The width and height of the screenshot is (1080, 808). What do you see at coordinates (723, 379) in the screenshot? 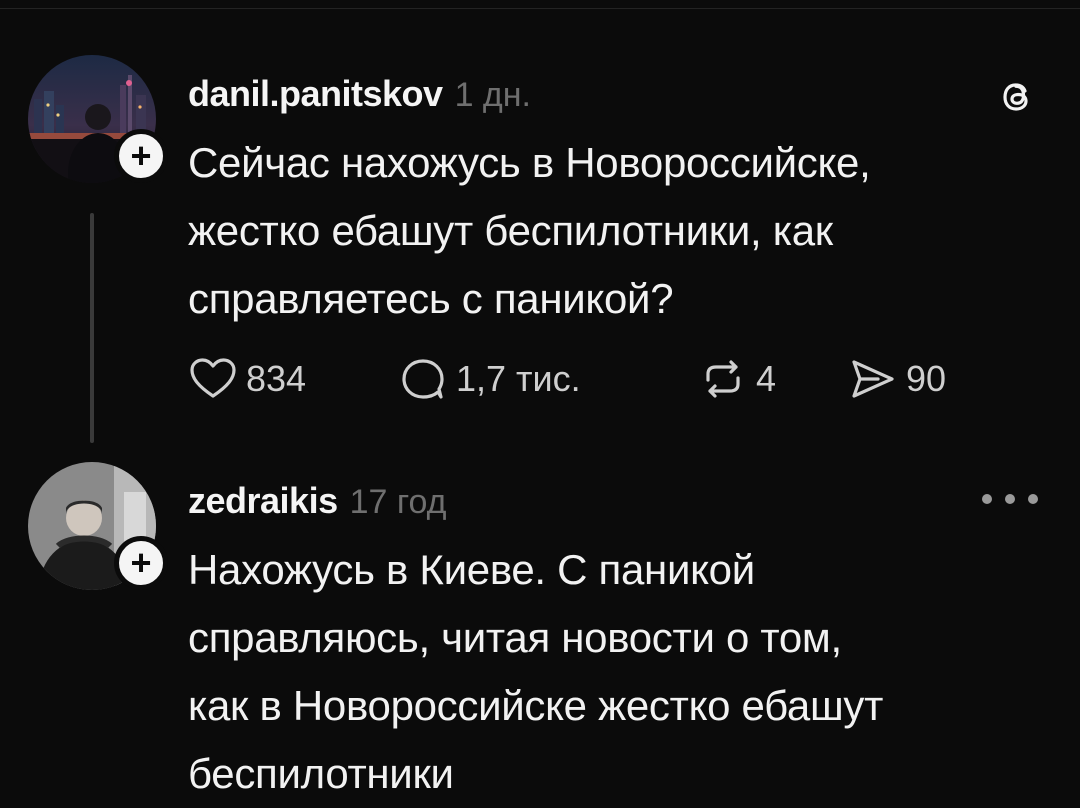
I see `repost-icon` at bounding box center [723, 379].